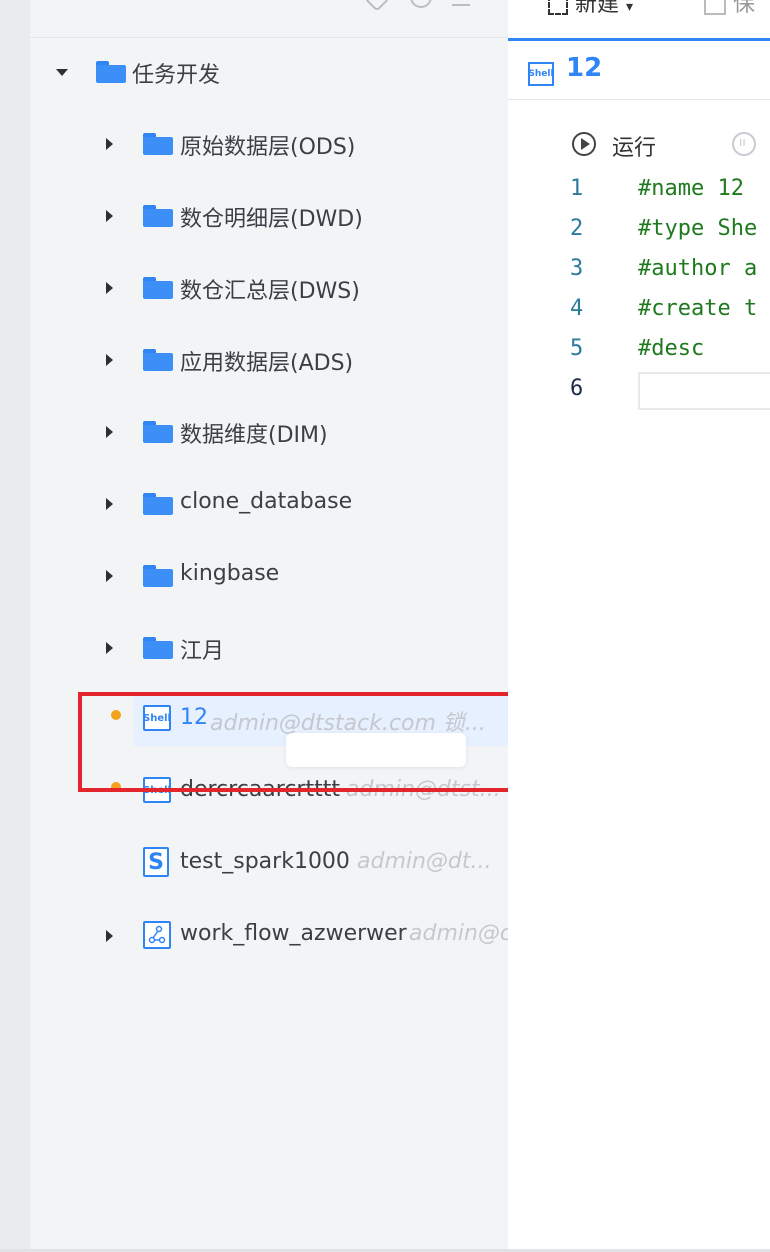 This screenshot has height=1252, width=770. I want to click on save-button-label: 保, so click(744, 8).